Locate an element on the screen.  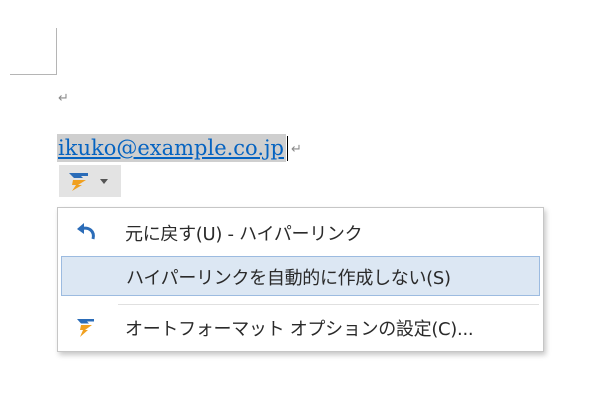
menu-item-label: ハイパーリンクを自動的に作成しない(S) is located at coordinates (288, 278).